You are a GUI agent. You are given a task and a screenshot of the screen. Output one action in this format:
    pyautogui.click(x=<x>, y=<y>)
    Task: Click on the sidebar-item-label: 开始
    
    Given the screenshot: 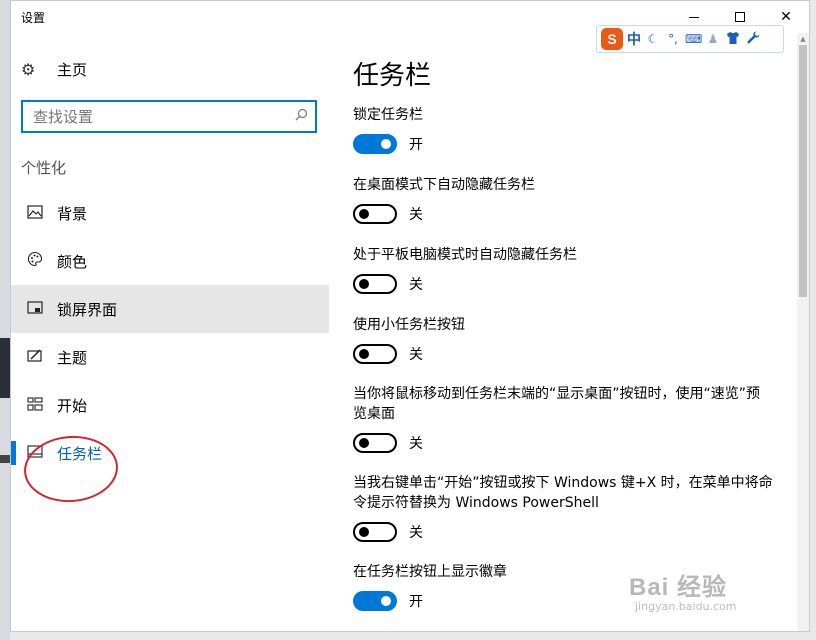 What is the action you would take?
    pyautogui.click(x=72, y=405)
    